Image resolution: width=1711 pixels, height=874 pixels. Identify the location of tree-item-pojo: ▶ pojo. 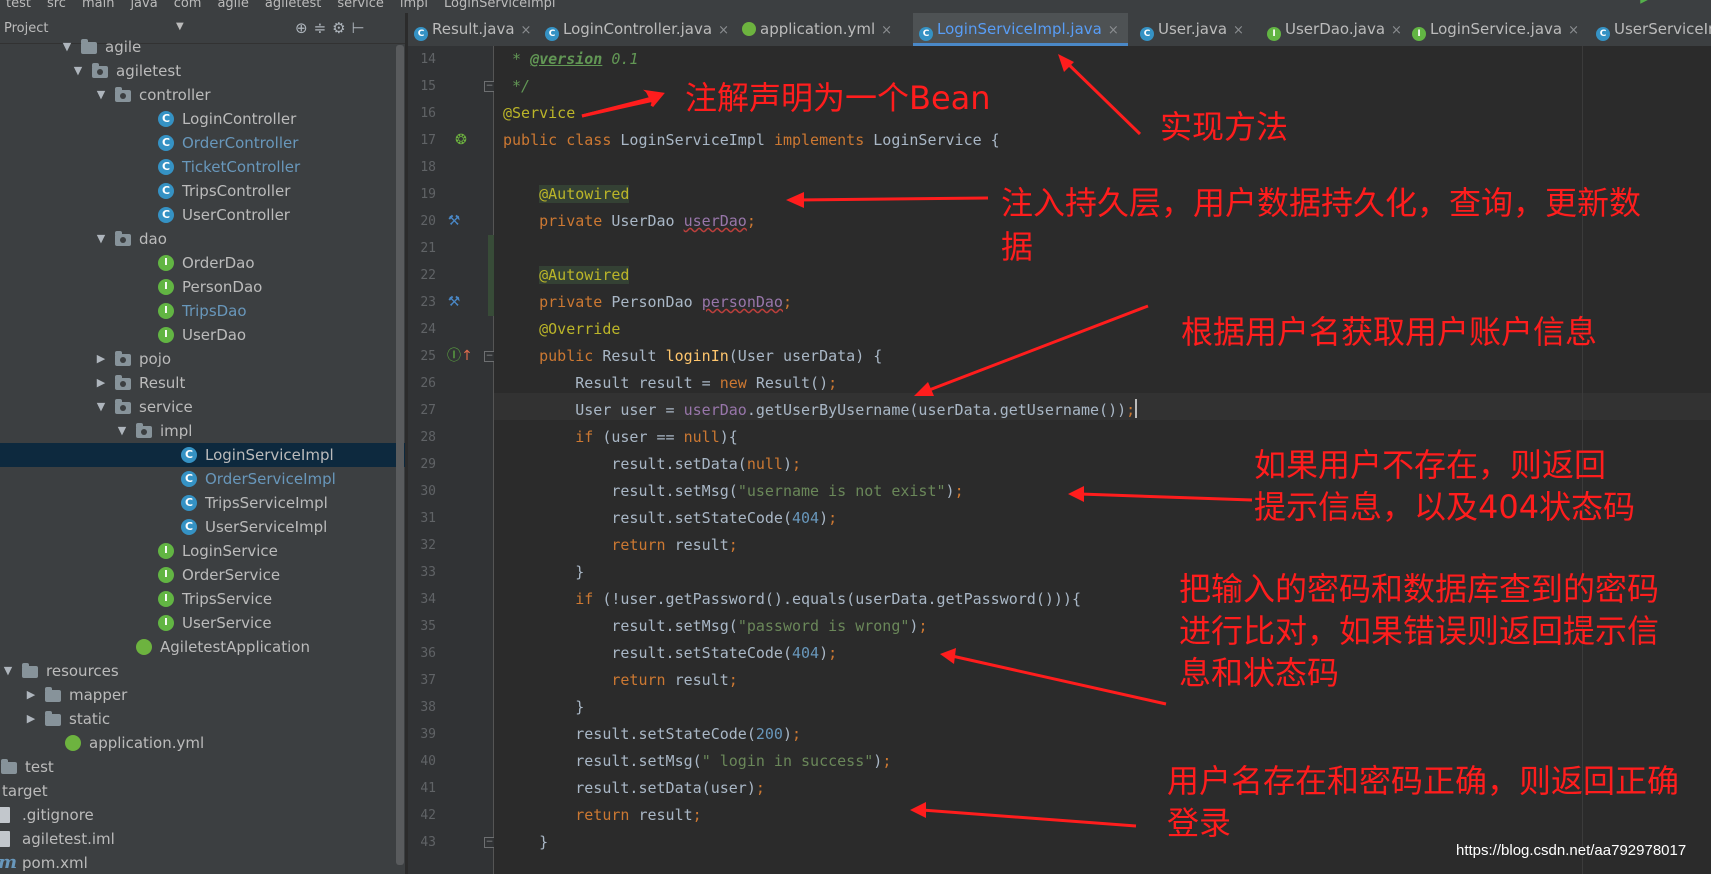
(202, 359).